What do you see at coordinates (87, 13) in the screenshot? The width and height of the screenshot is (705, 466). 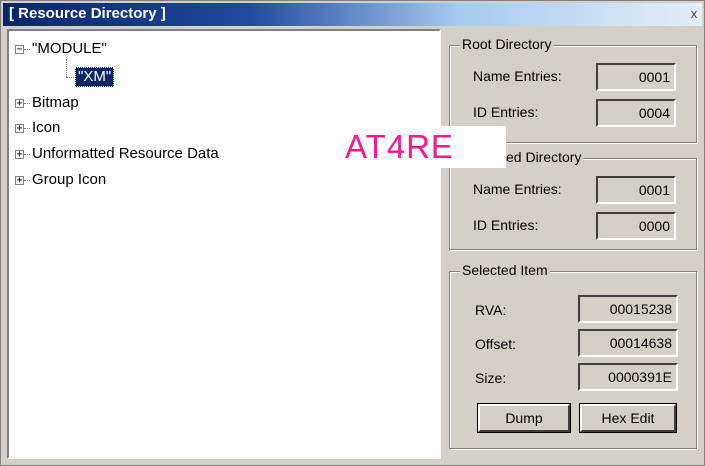 I see `window-title: [ Resource Directory ]` at bounding box center [87, 13].